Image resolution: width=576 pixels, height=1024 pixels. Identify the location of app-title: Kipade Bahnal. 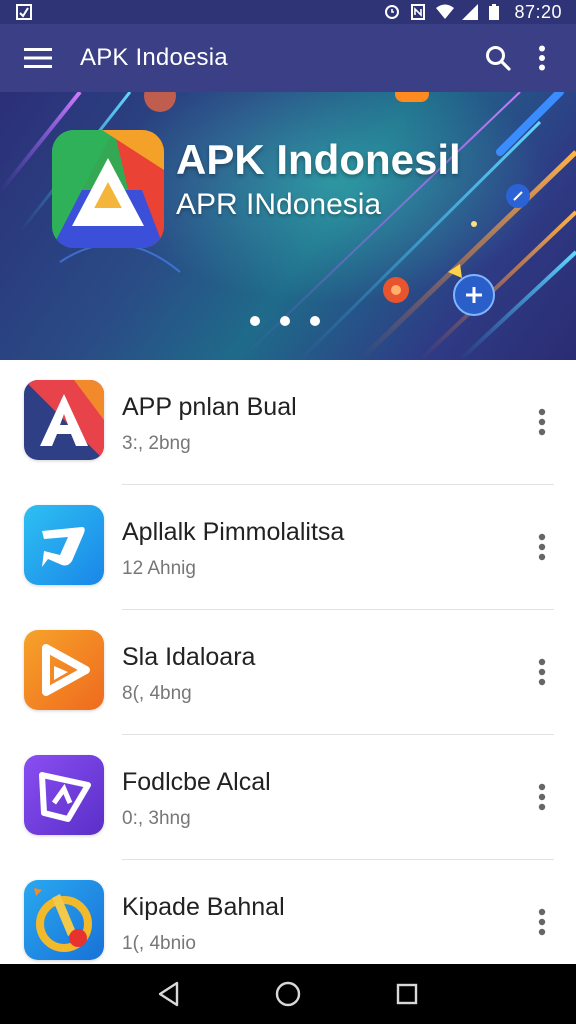
(203, 907).